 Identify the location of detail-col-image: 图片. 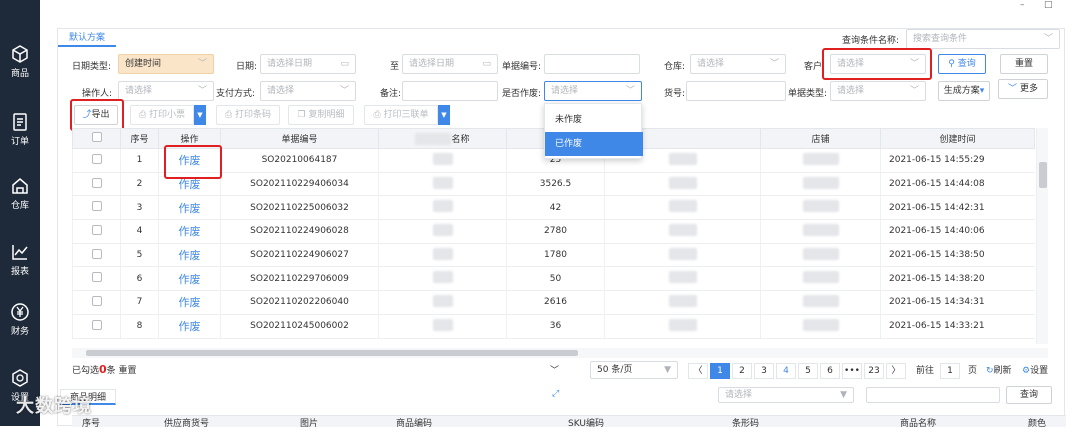
(309, 424).